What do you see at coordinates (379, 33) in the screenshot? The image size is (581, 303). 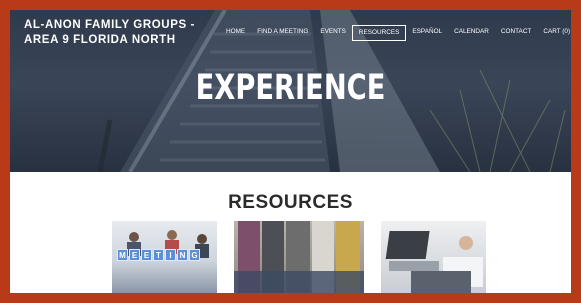 I see `nav-resources: RESOURCES` at bounding box center [379, 33].